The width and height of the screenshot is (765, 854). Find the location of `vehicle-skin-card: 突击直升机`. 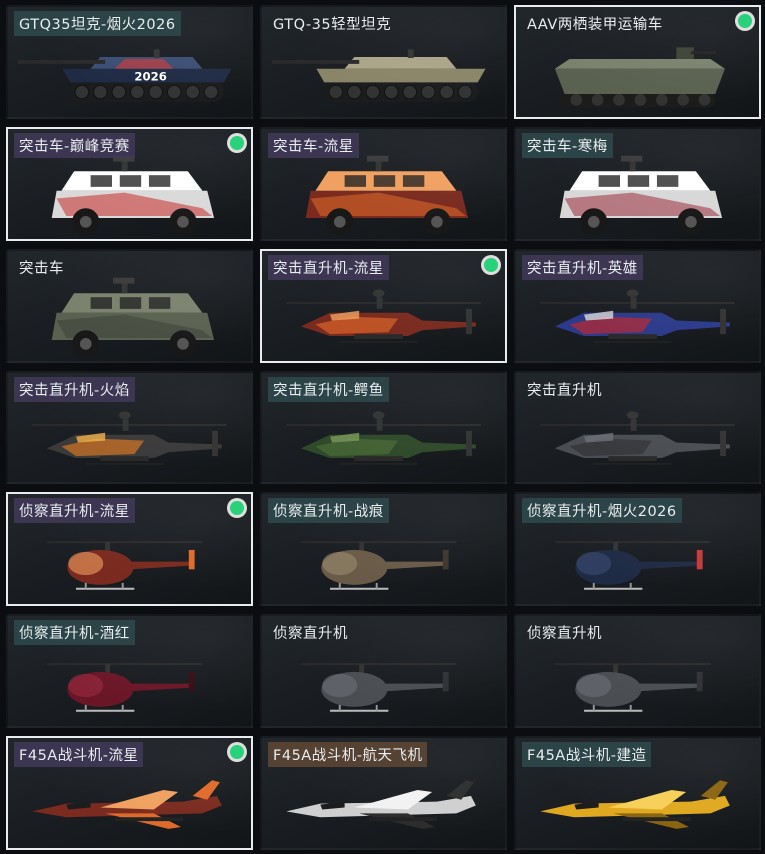

vehicle-skin-card: 突击直升机 is located at coordinates (637, 427).